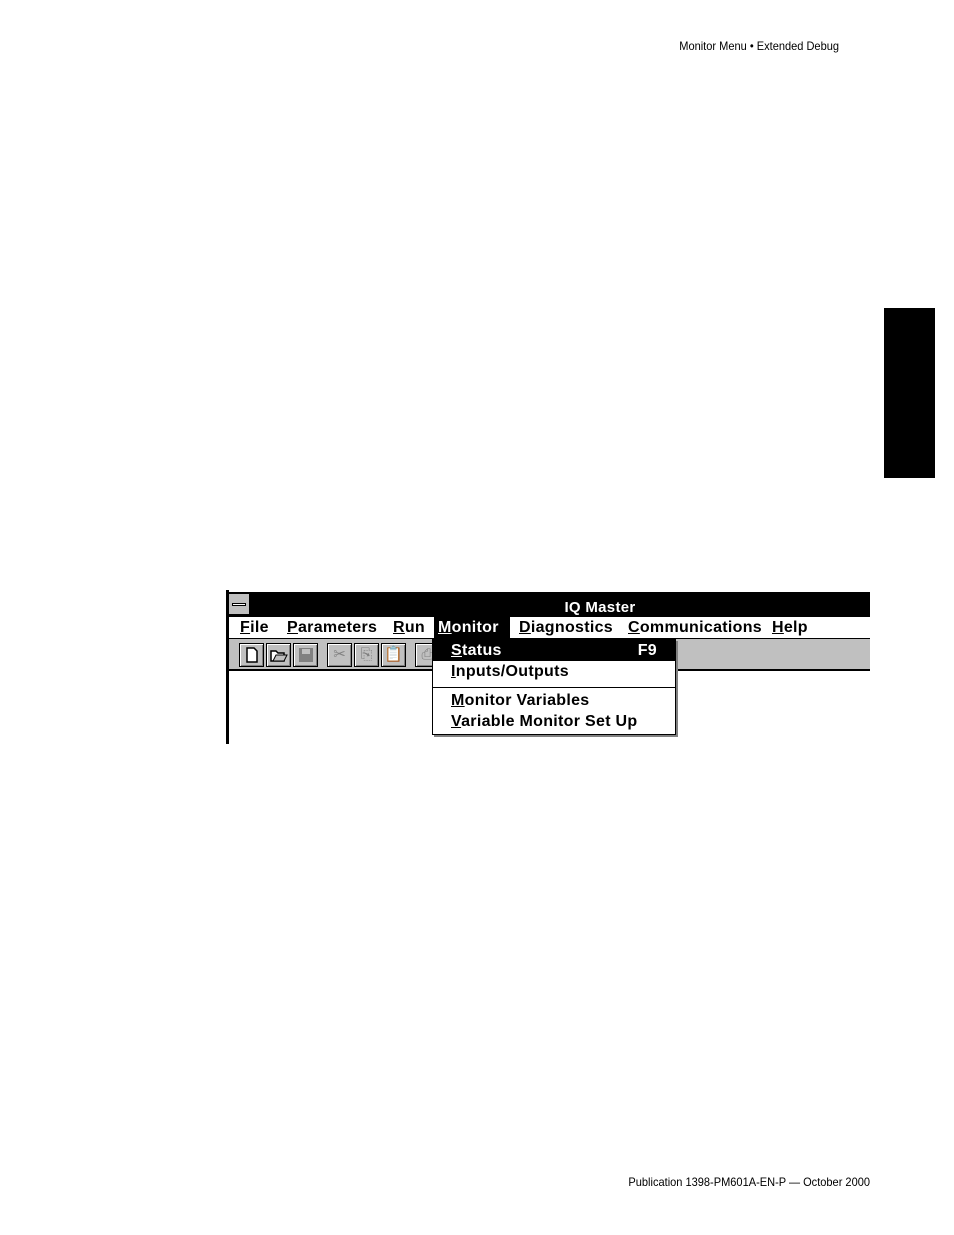  I want to click on menu-diagnostics: Diagnostics, so click(566, 627).